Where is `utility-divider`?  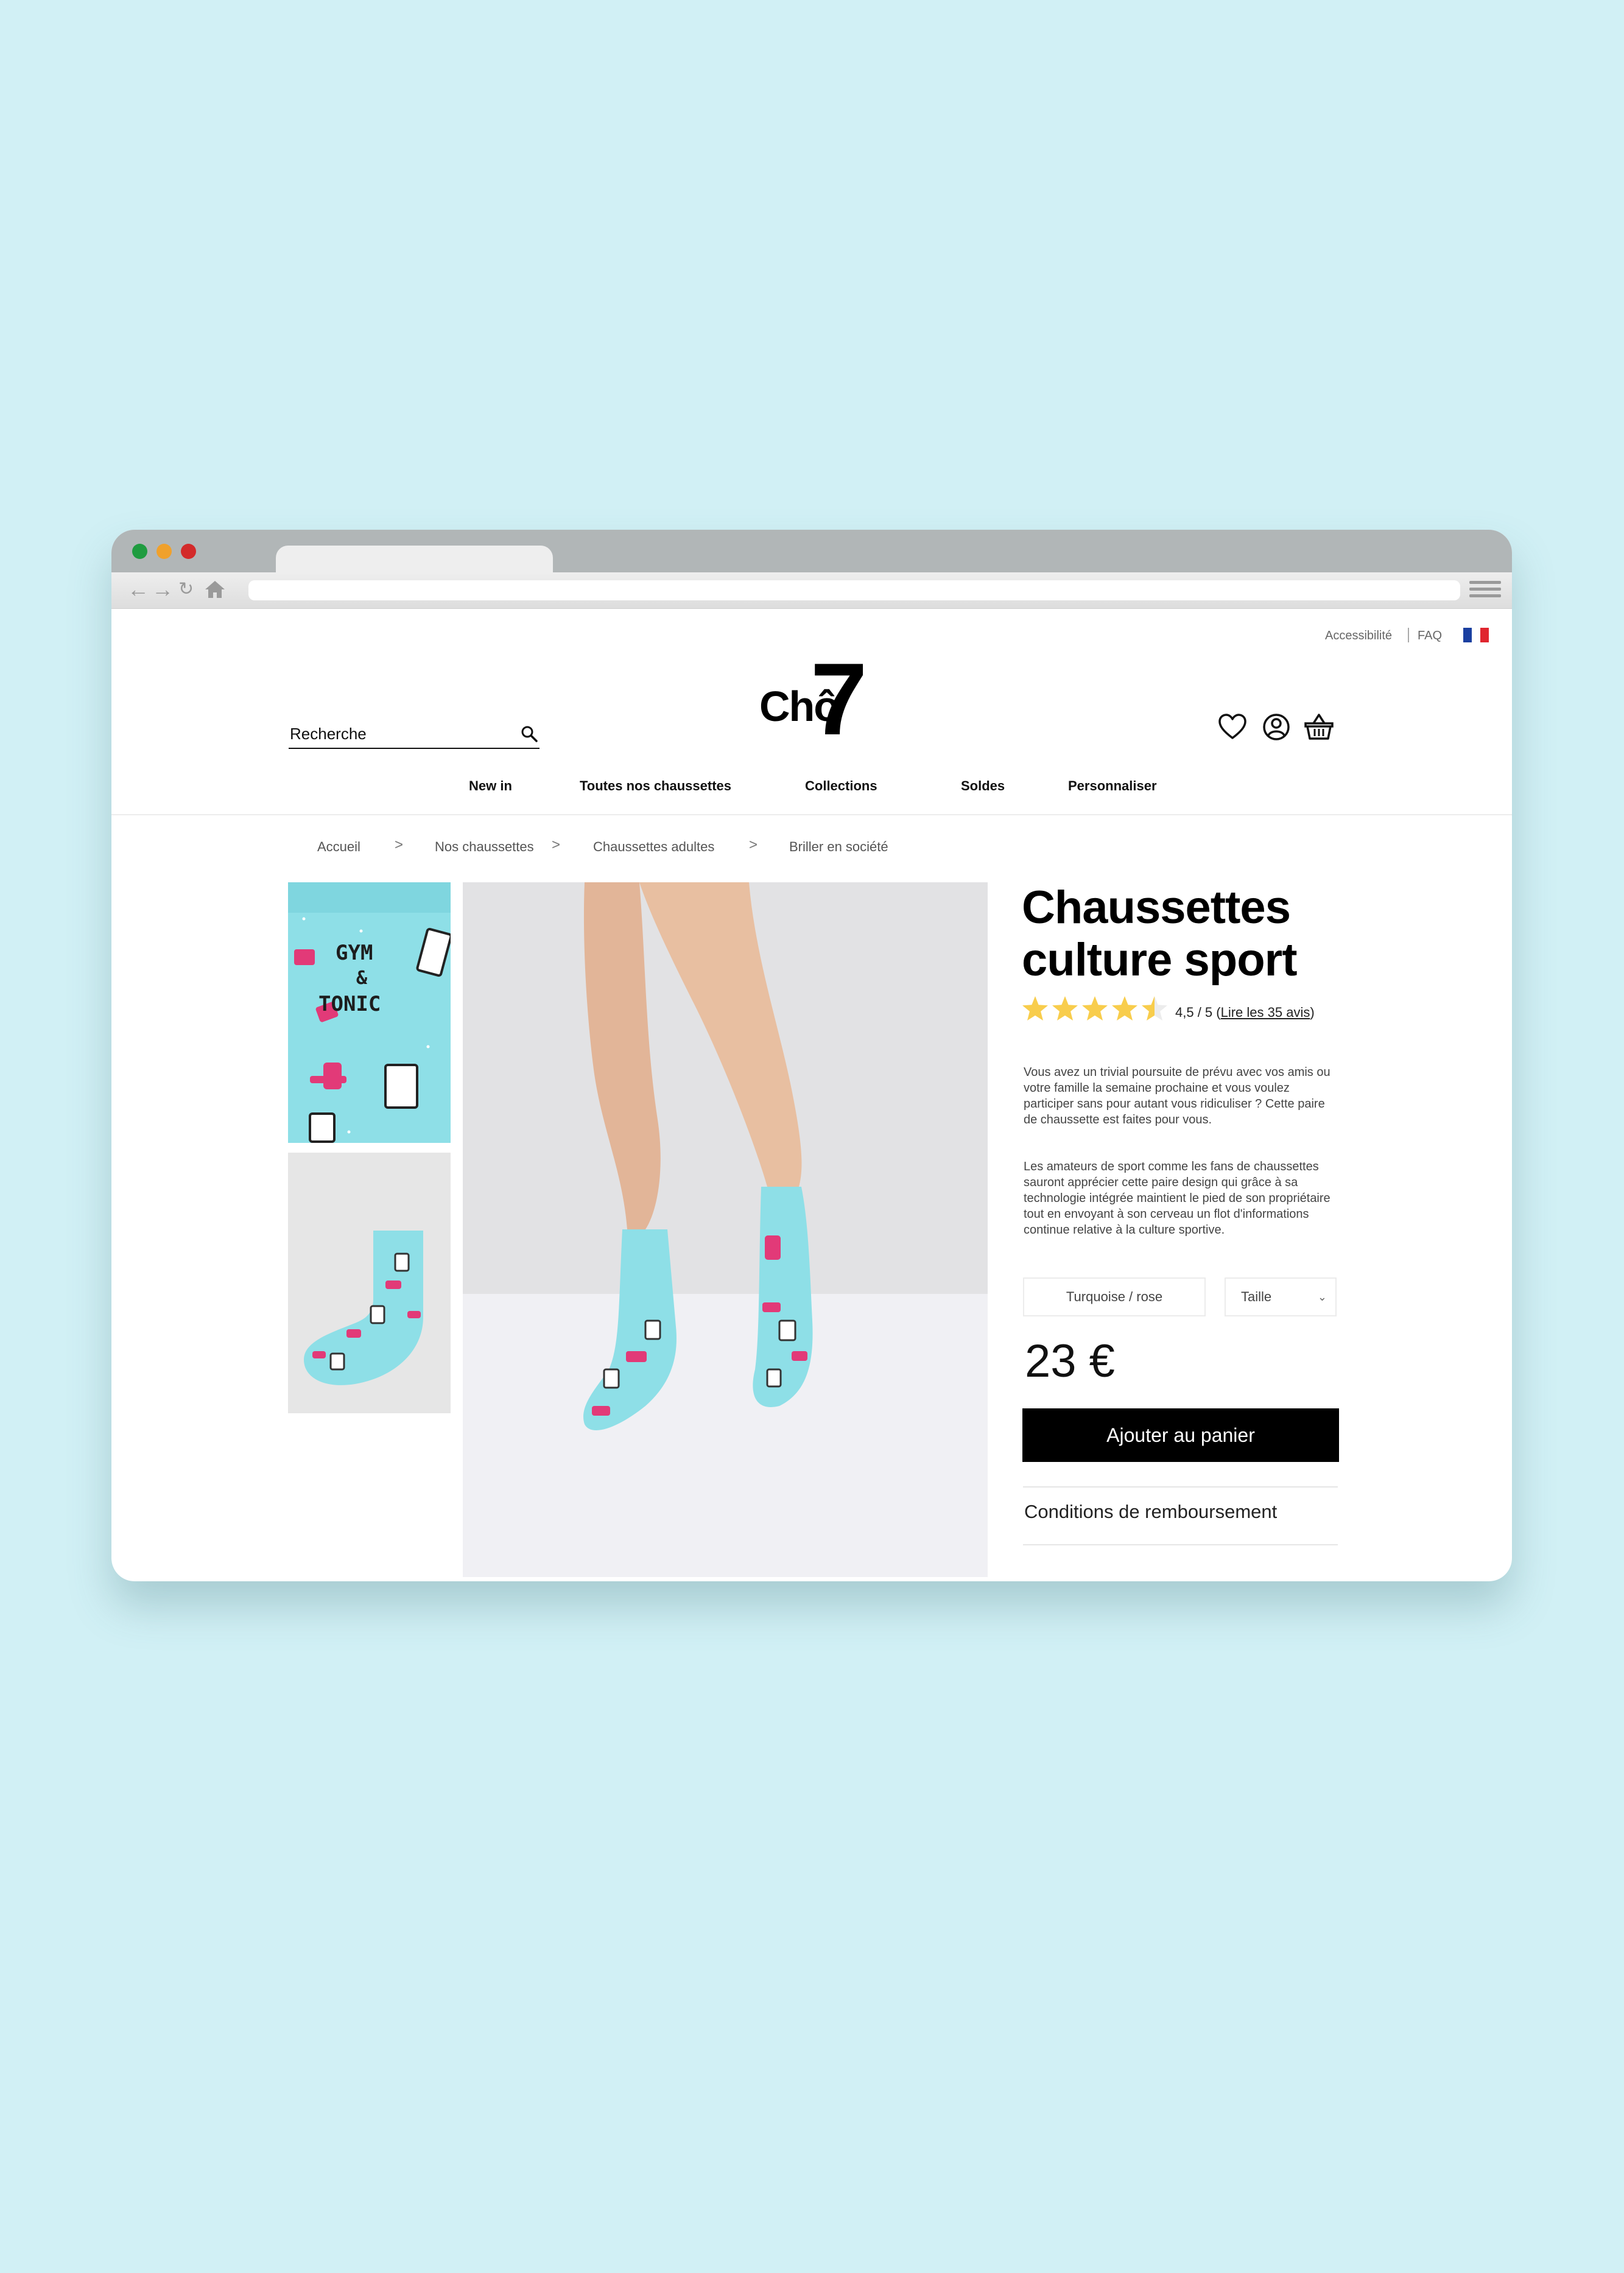
utility-divider is located at coordinates (1408, 635).